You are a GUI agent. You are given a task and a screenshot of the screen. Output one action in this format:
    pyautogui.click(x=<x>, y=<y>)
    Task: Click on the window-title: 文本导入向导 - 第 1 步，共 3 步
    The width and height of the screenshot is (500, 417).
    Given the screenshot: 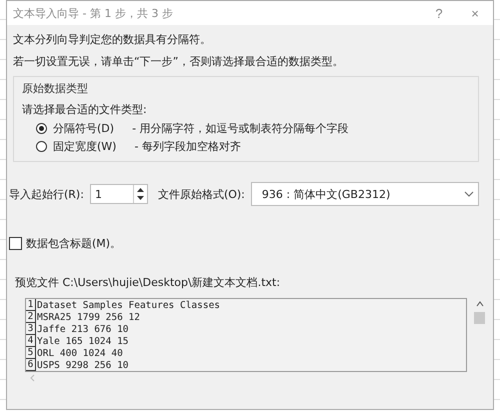 What is the action you would take?
    pyautogui.click(x=93, y=13)
    